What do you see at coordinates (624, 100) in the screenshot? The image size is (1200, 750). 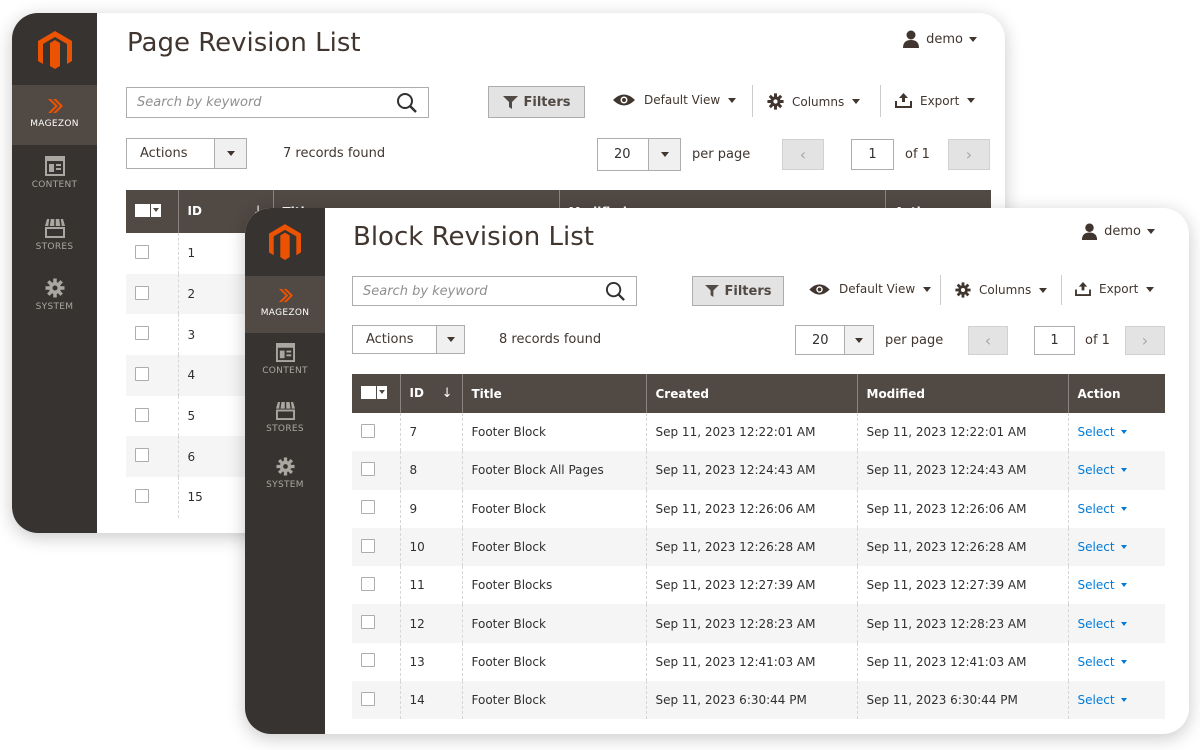 I see `eye-icon` at bounding box center [624, 100].